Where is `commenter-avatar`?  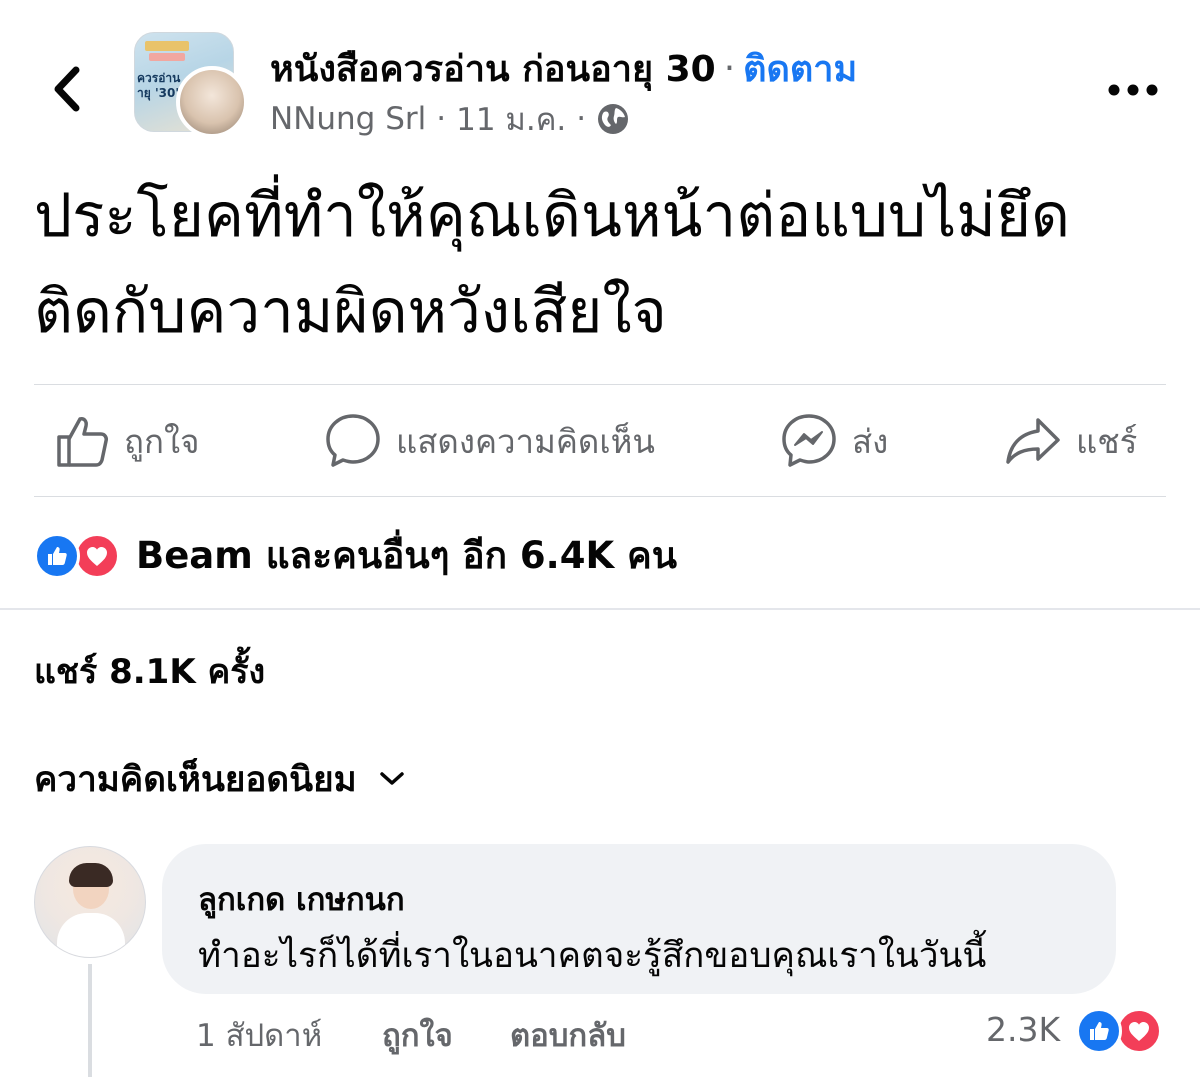
commenter-avatar is located at coordinates (90, 902).